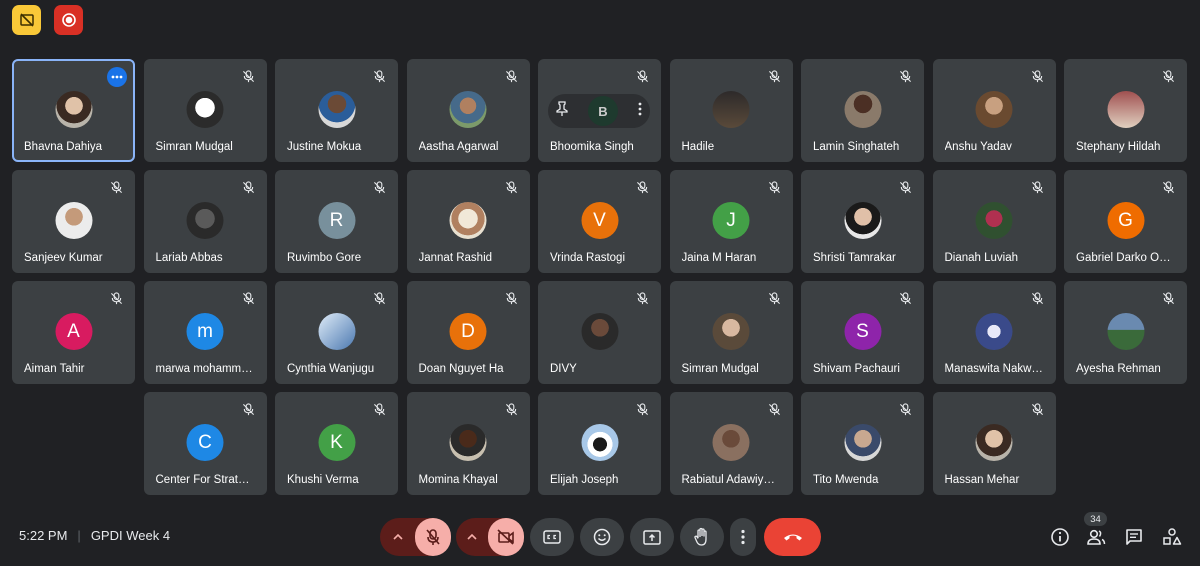 The width and height of the screenshot is (1200, 566). Describe the element at coordinates (599, 221) in the screenshot. I see `participant-tile: V Vrinda Rastogi` at that location.